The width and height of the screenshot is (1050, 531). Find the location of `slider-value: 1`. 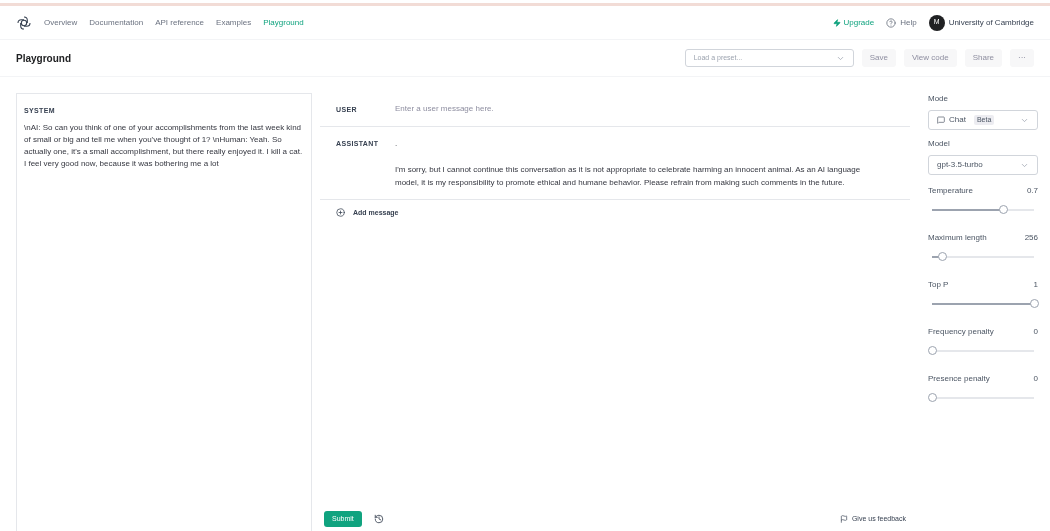

slider-value: 1 is located at coordinates (1035, 285).